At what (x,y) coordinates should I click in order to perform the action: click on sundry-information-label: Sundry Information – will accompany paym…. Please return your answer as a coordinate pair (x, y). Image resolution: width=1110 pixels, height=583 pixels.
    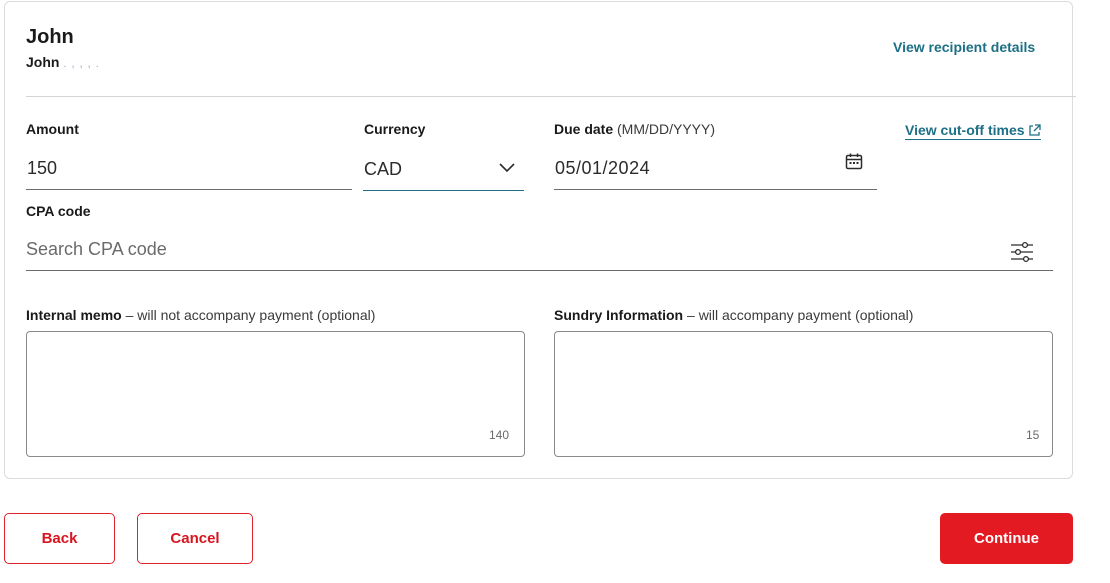
    Looking at the image, I should click on (733, 315).